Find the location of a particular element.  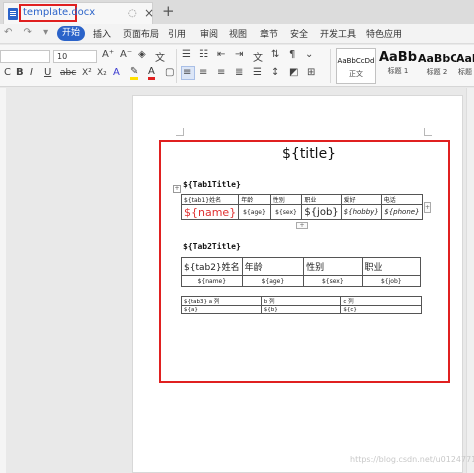

ribbon-divider is located at coordinates (176, 66).